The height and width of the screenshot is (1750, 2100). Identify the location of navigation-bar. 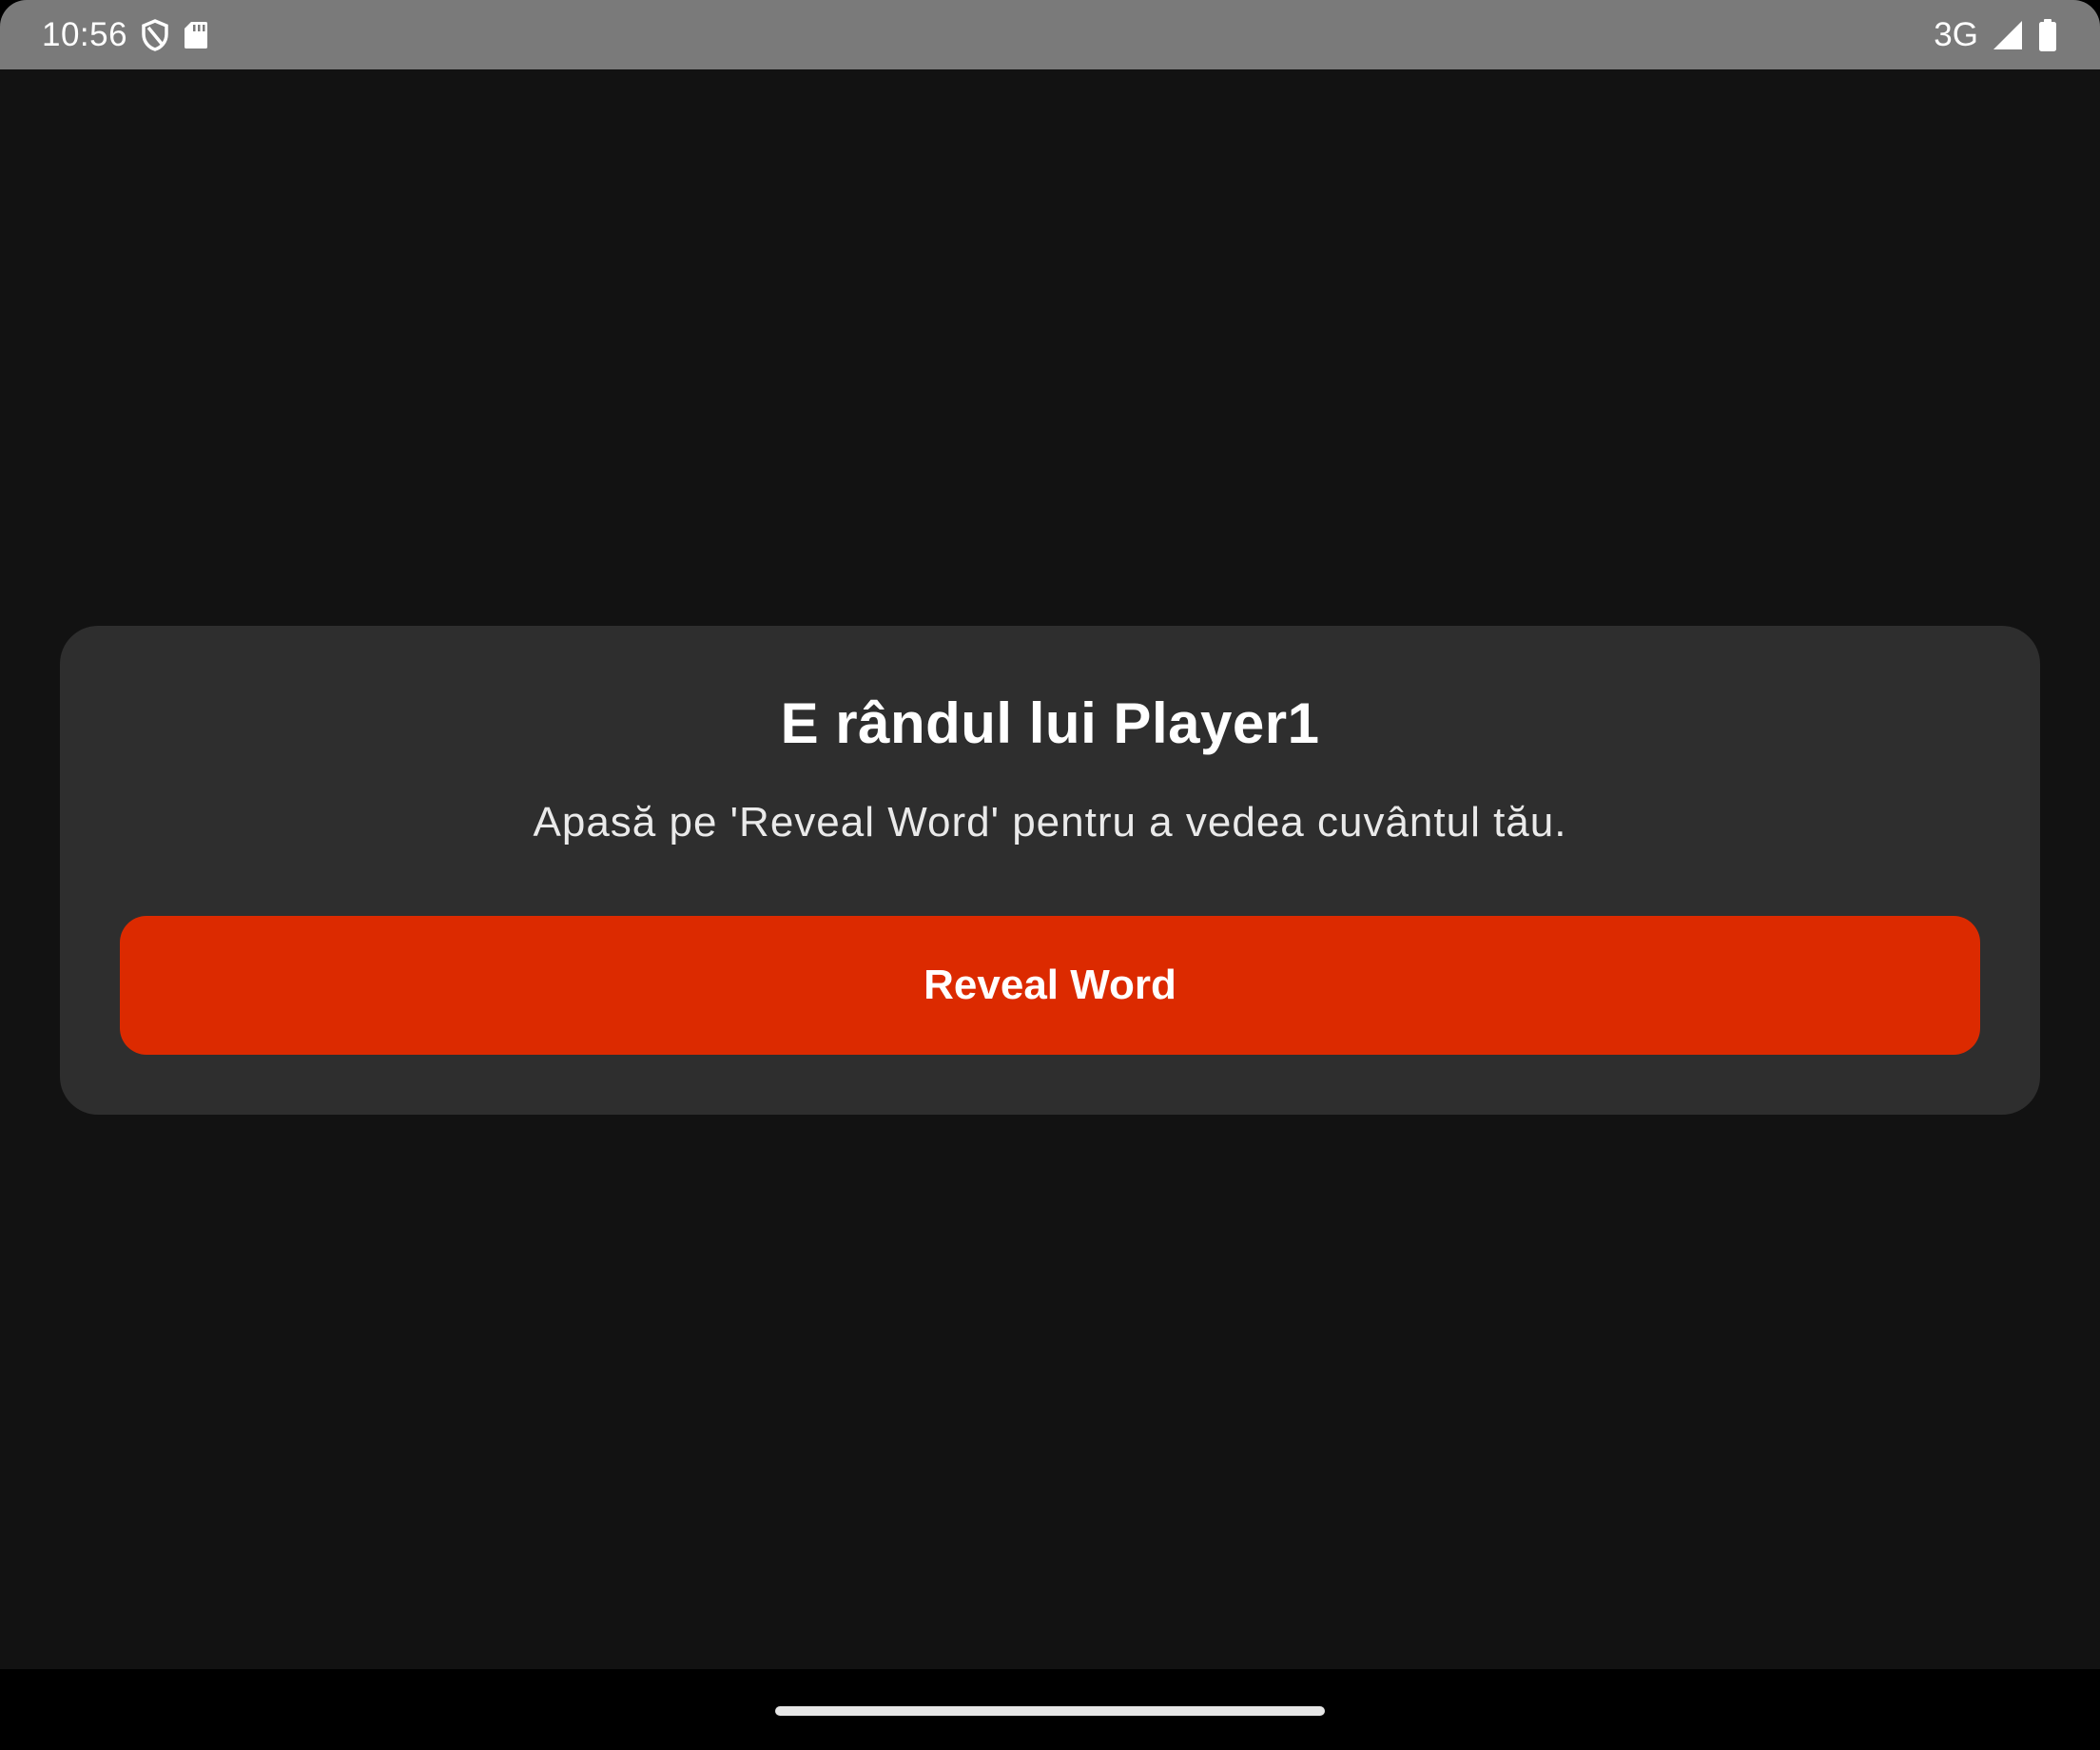
(1050, 1709).